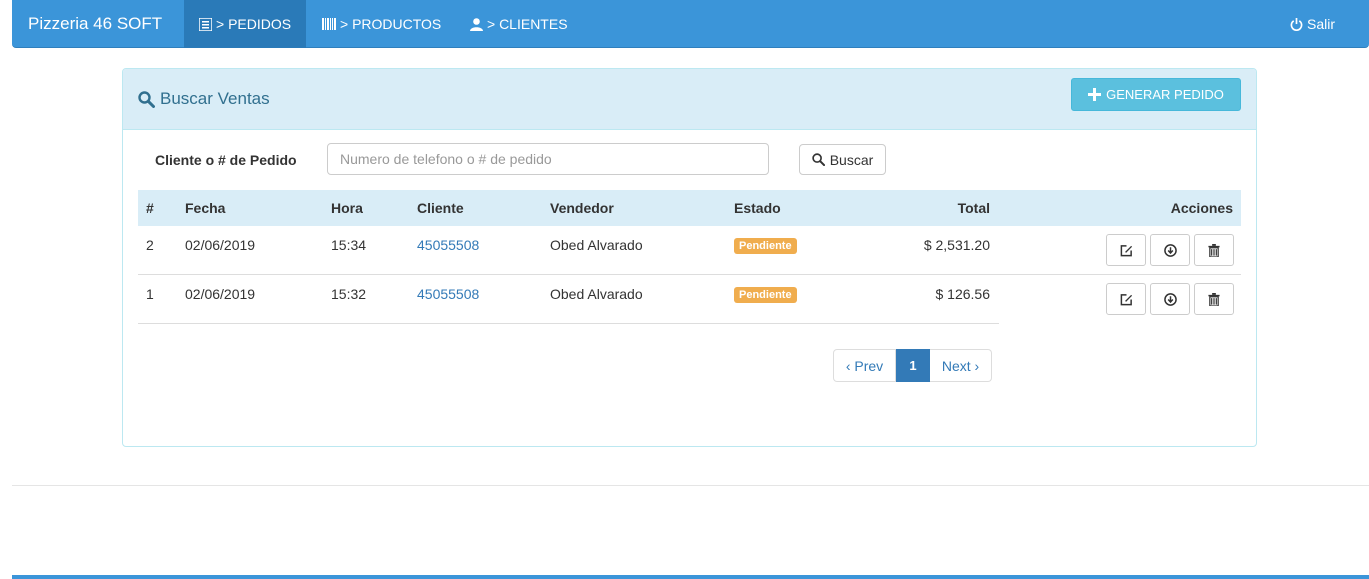 The image size is (1369, 579). What do you see at coordinates (476, 24) in the screenshot?
I see `user-icon` at bounding box center [476, 24].